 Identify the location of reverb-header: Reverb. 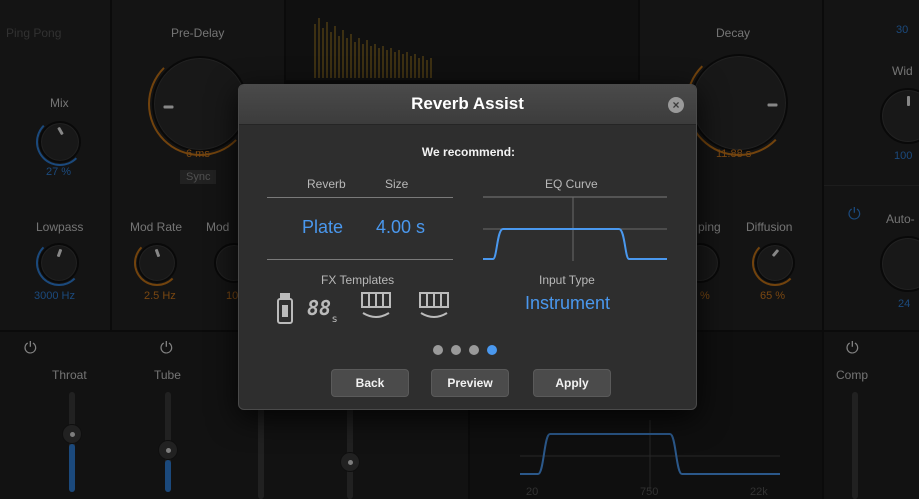
(326, 184).